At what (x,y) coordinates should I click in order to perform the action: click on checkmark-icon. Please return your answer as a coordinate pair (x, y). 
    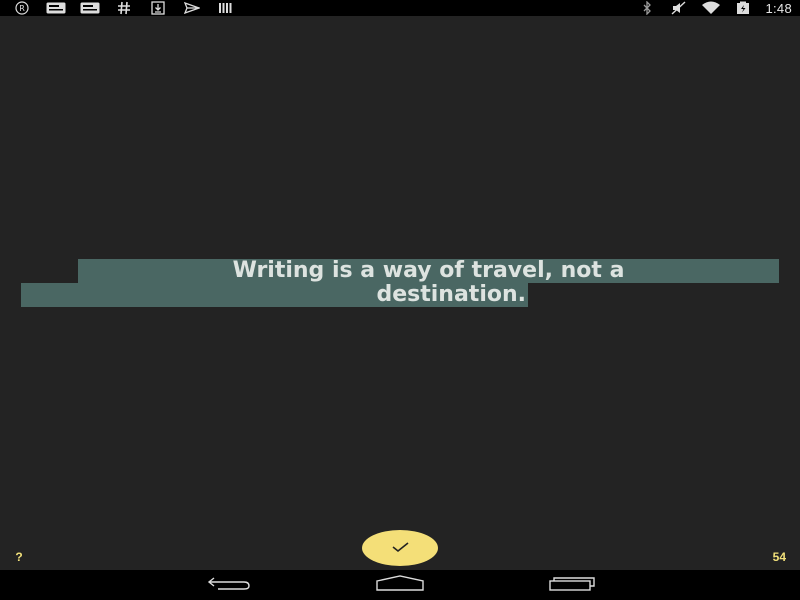
    Looking at the image, I should click on (400, 548).